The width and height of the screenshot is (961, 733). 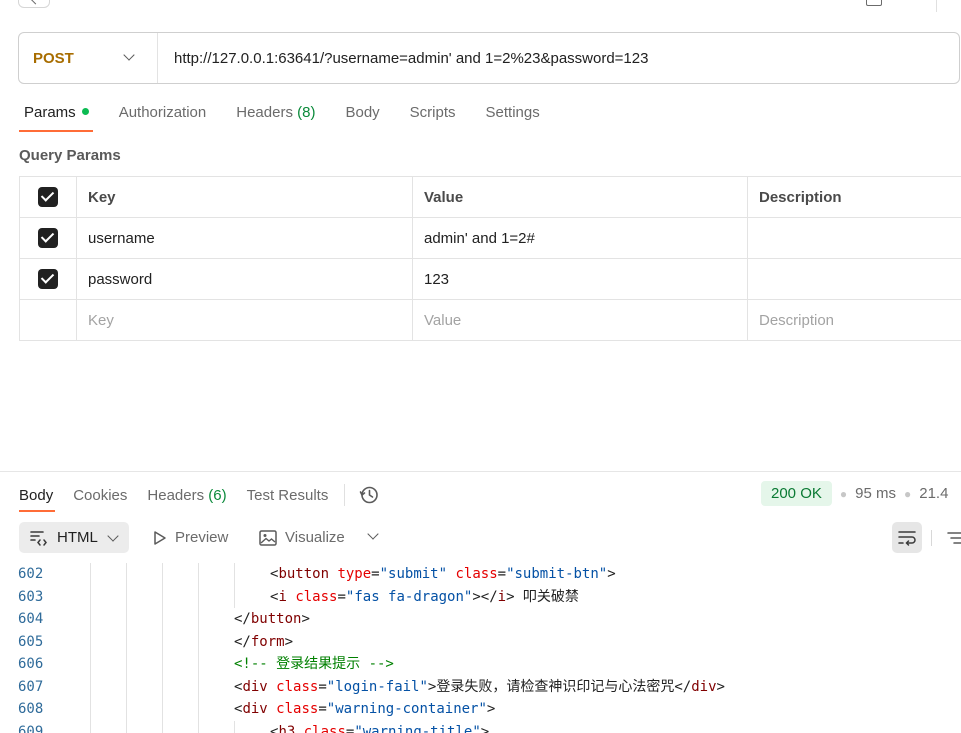 What do you see at coordinates (244, 238) in the screenshot?
I see `param-key-cell: username` at bounding box center [244, 238].